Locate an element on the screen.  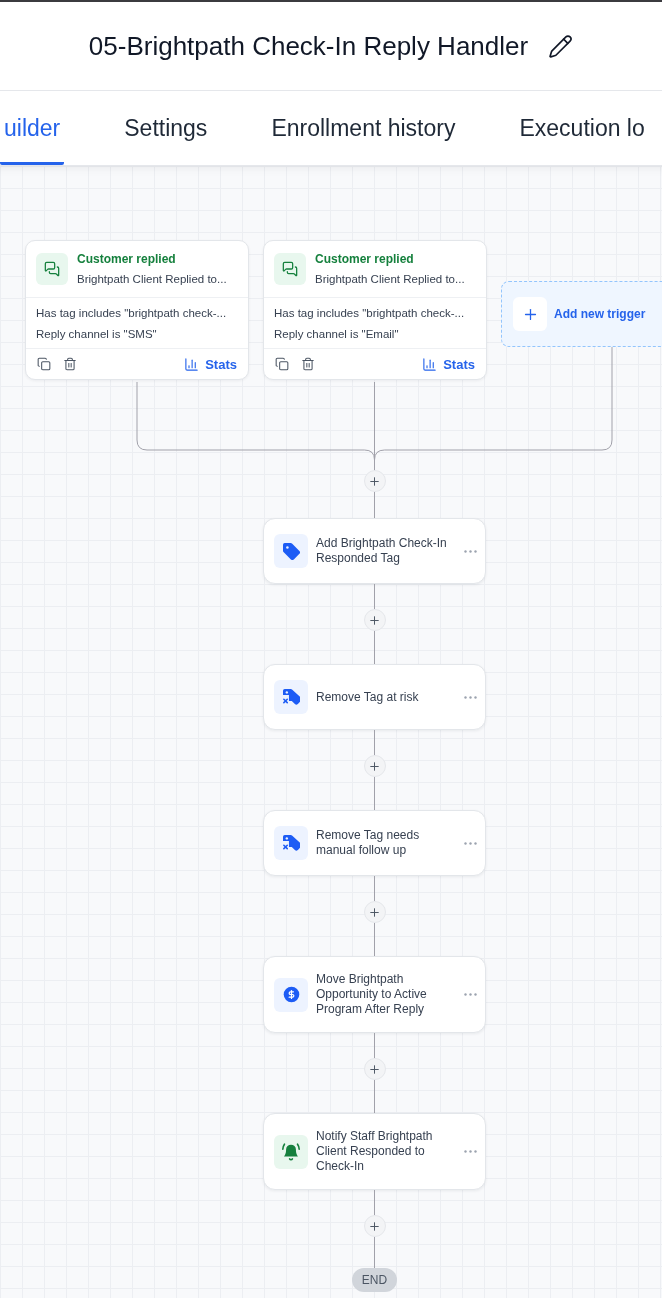
pencil-icon is located at coordinates (561, 46).